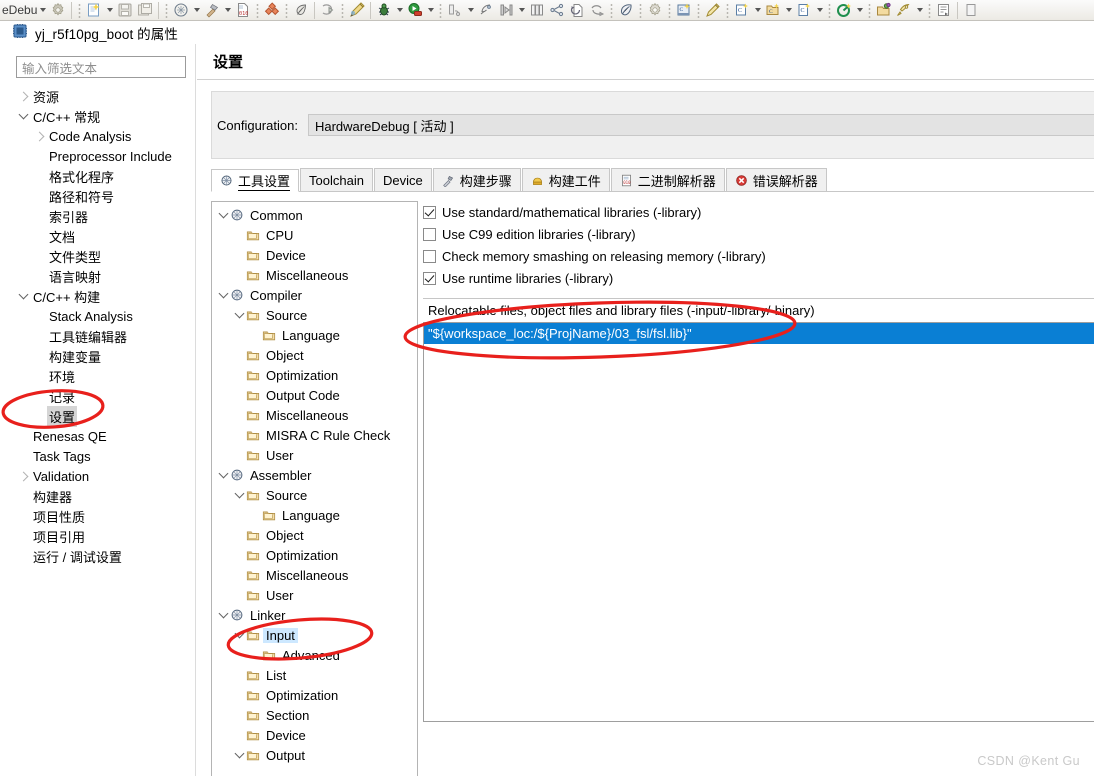  What do you see at coordinates (758, 278) in the screenshot?
I see `checkbox-row-3: Use runtime libraries (-library)` at bounding box center [758, 278].